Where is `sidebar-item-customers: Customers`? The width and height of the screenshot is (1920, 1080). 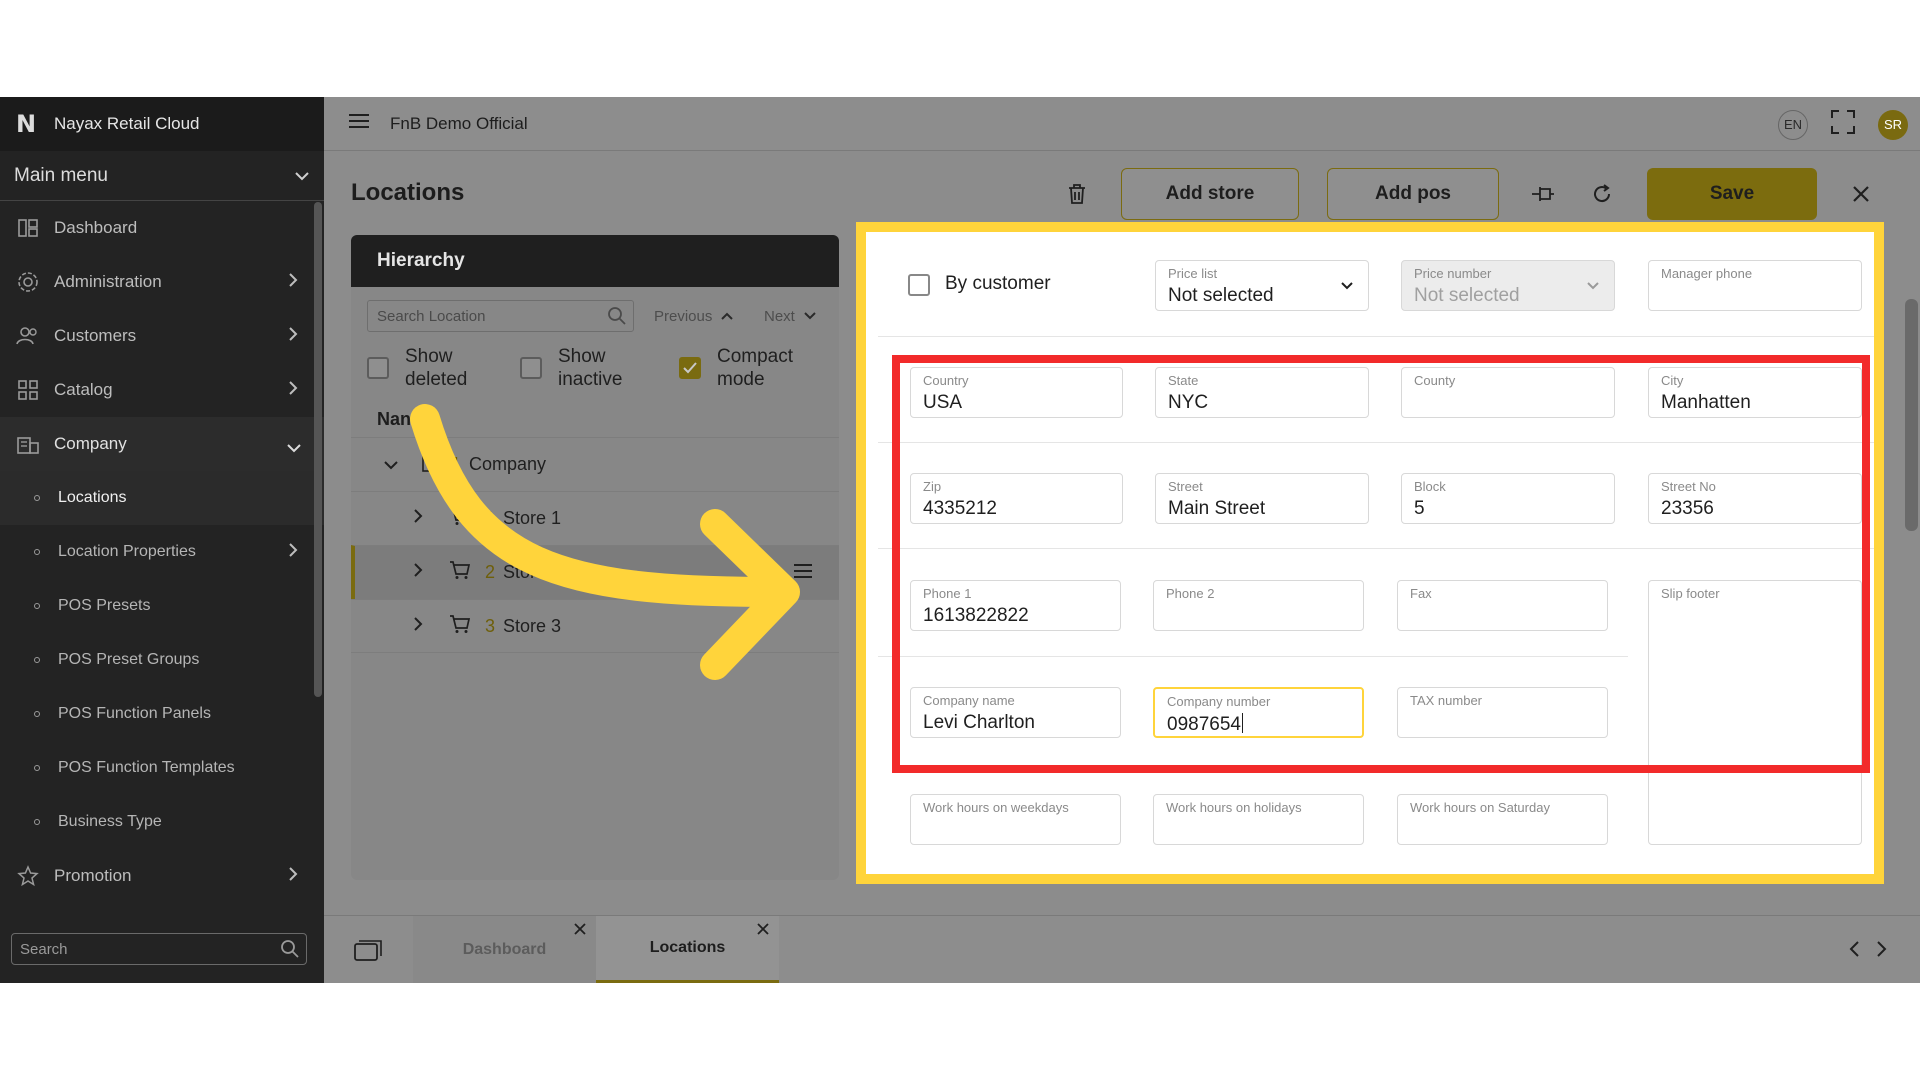
sidebar-item-customers: Customers is located at coordinates (162, 336).